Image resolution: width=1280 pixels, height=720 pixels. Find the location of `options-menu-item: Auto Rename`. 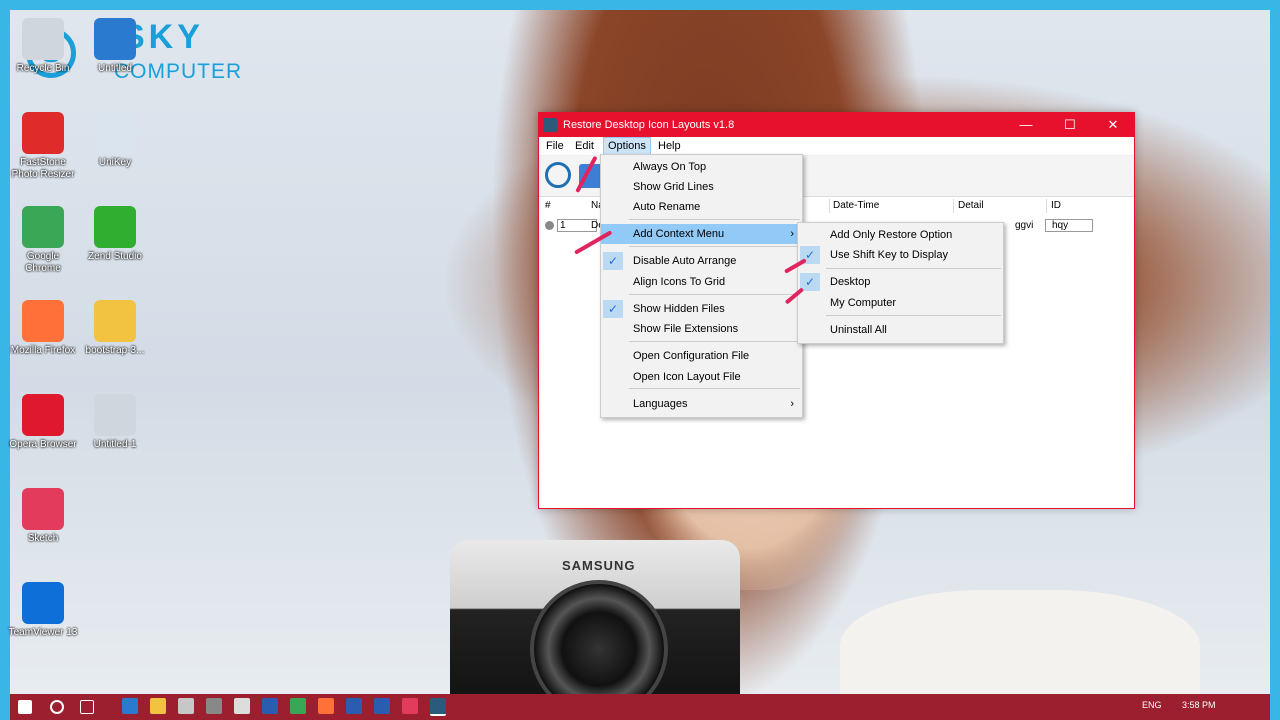

options-menu-item: Auto Rename is located at coordinates (701, 207).